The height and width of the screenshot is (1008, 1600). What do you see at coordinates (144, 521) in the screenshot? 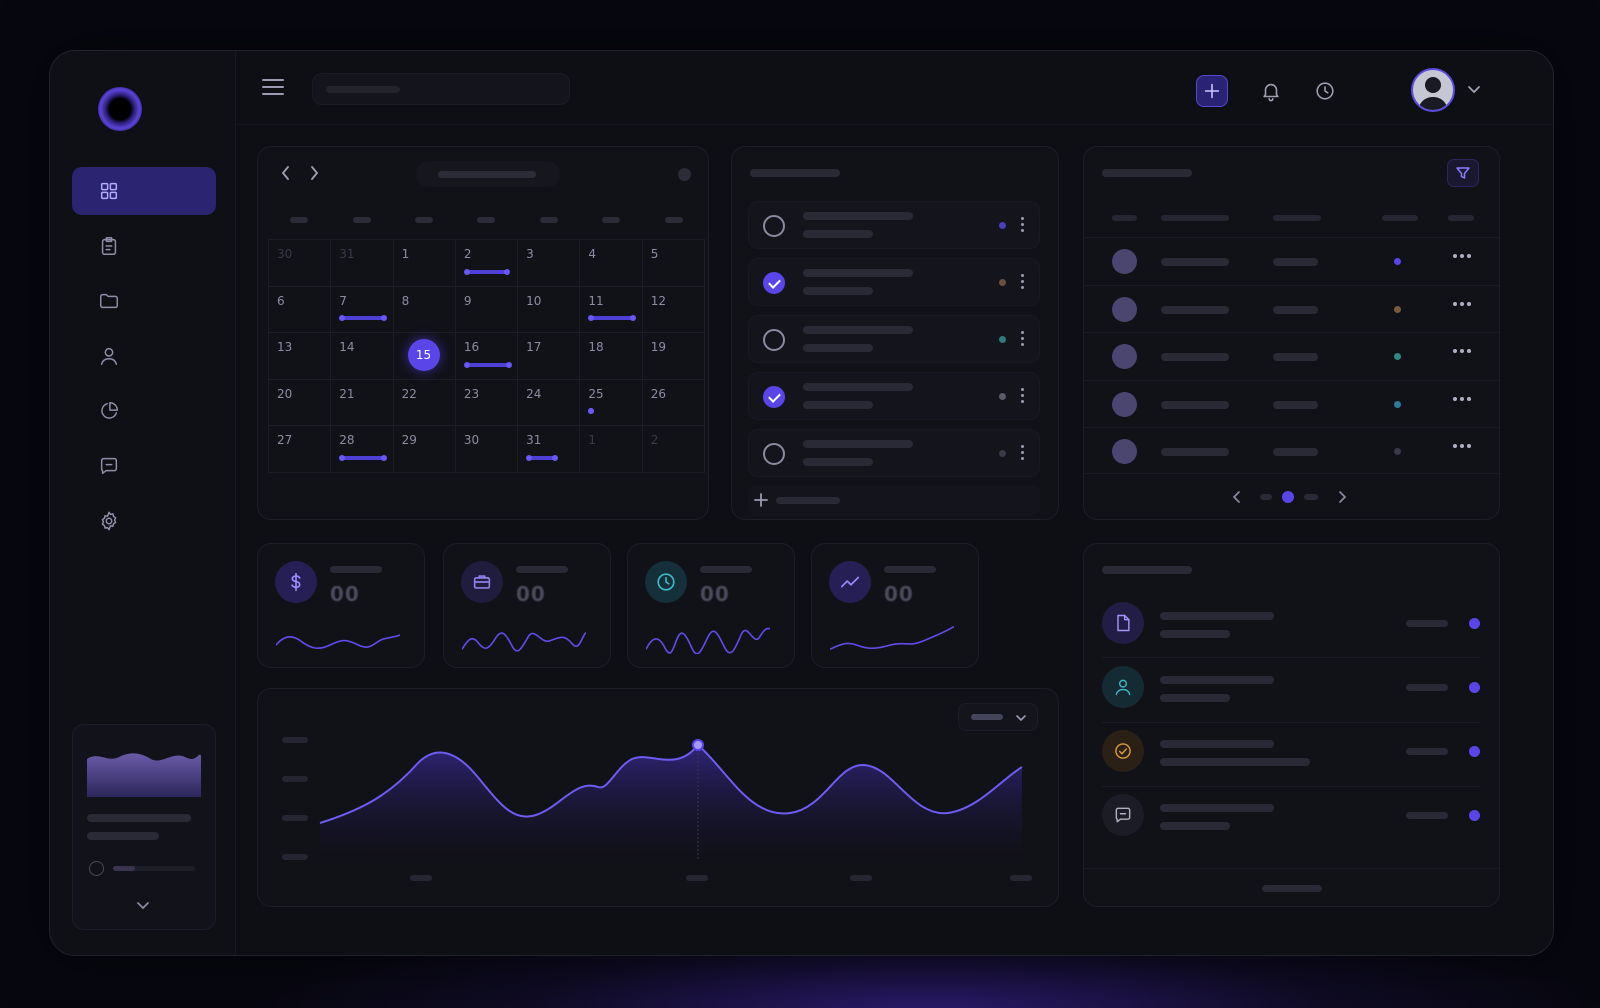
I see `sidebar-item-settings` at bounding box center [144, 521].